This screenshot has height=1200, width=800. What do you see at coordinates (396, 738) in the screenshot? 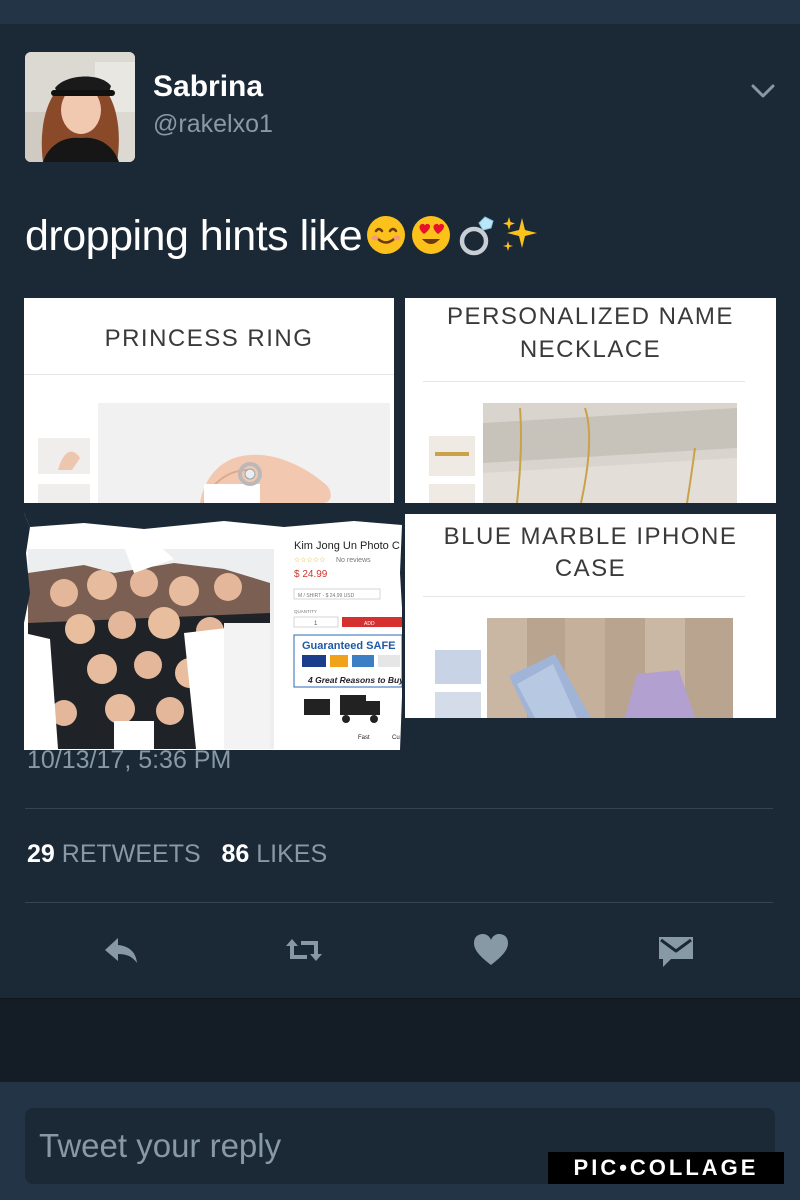
I see `cu-label: Cu` at bounding box center [396, 738].